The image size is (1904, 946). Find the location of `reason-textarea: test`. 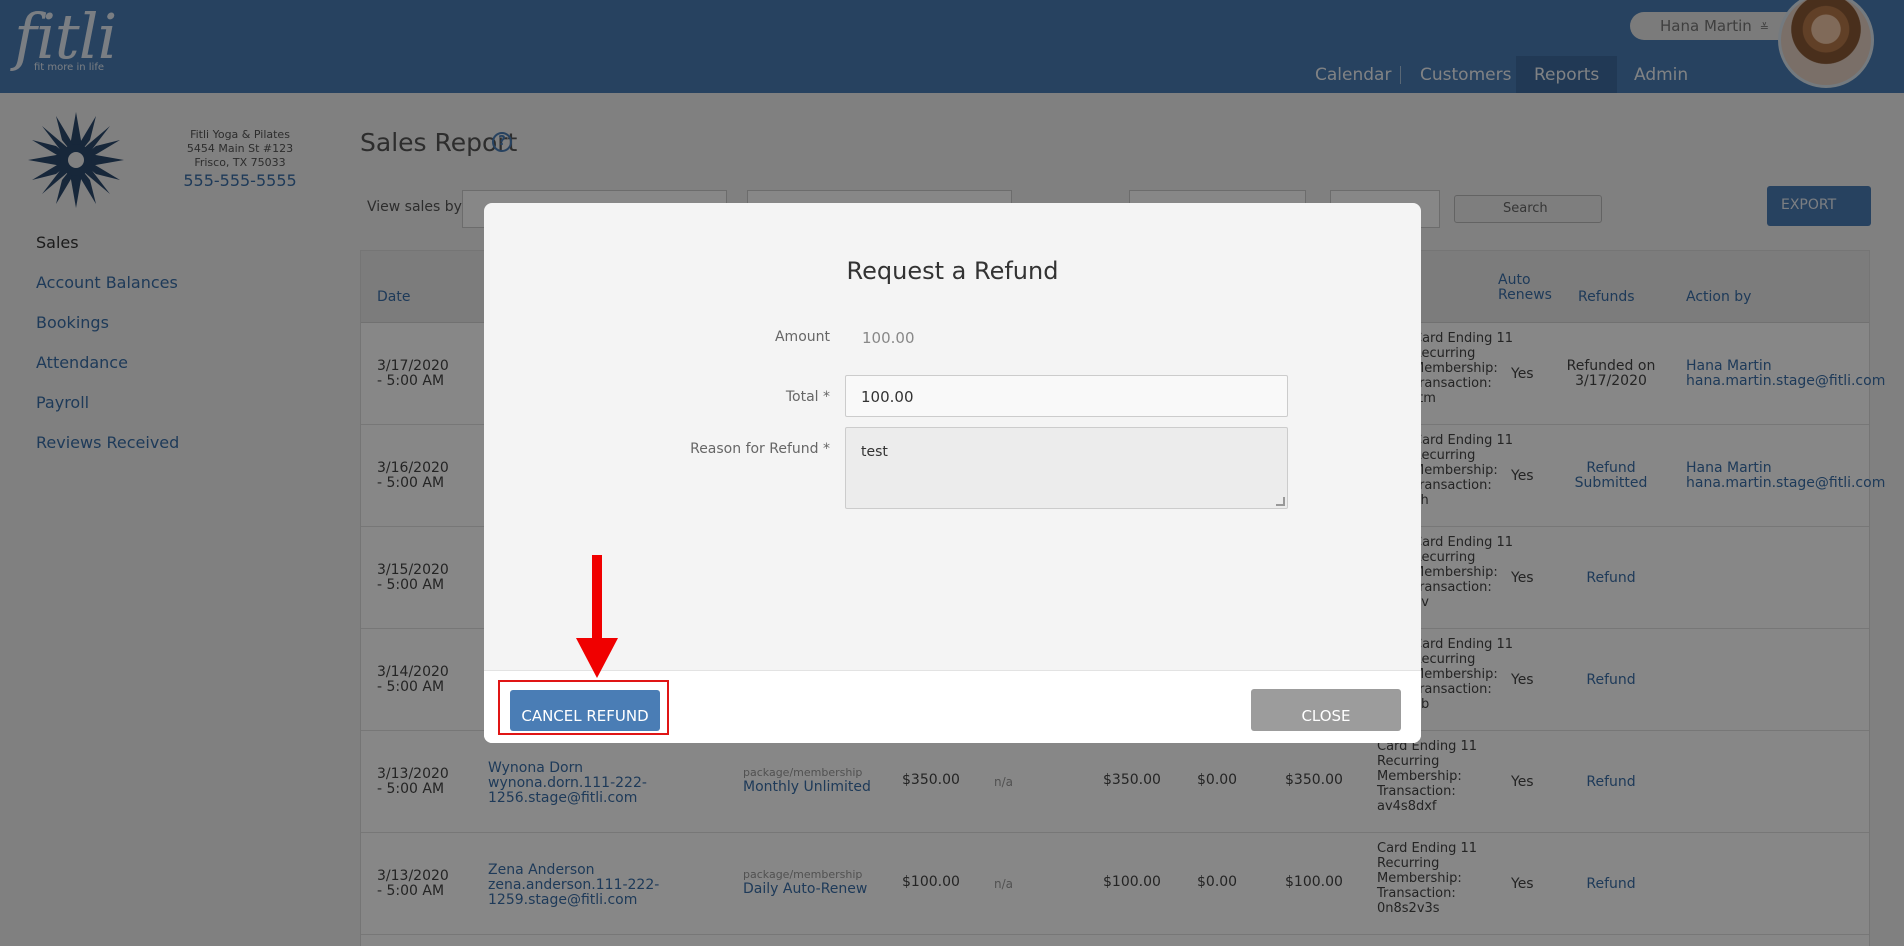

reason-textarea: test is located at coordinates (1066, 468).